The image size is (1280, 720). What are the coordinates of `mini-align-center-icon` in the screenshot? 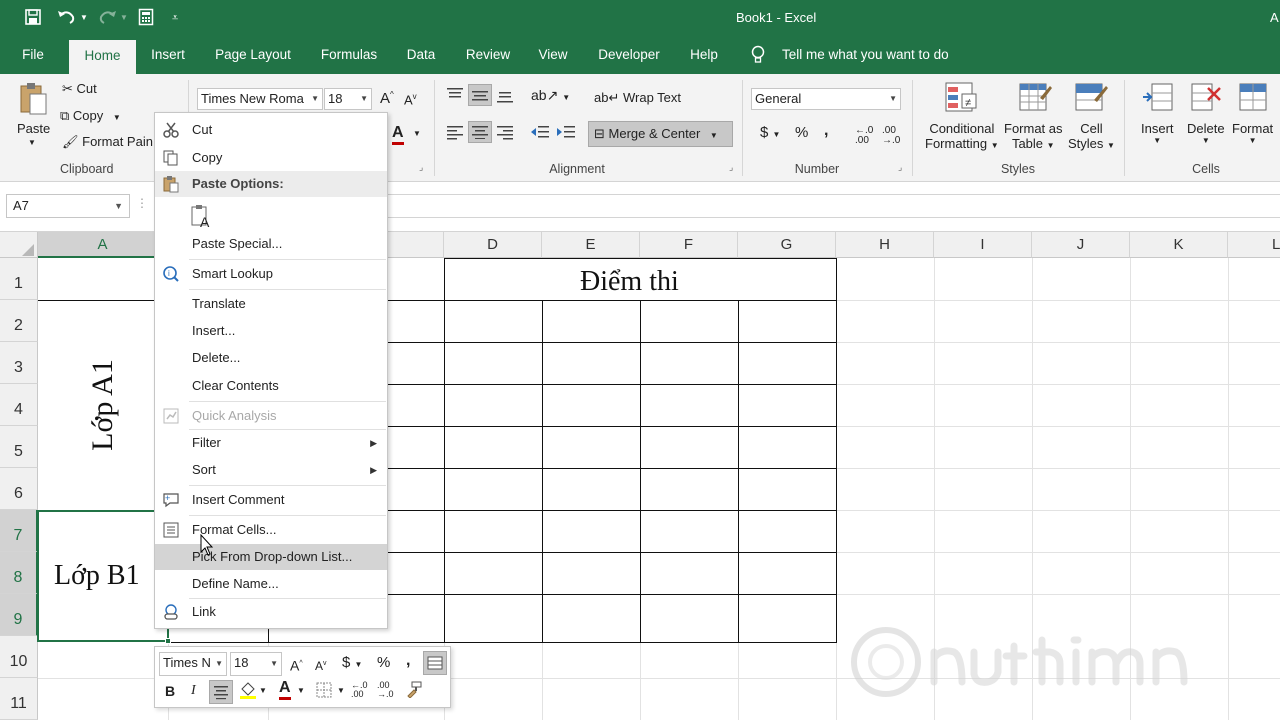 It's located at (221, 692).